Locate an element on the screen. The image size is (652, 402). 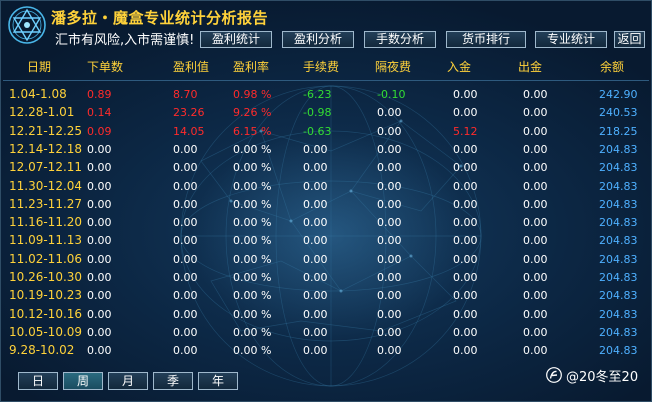
cell-date: 11.30-12.04 is located at coordinates (46, 185).